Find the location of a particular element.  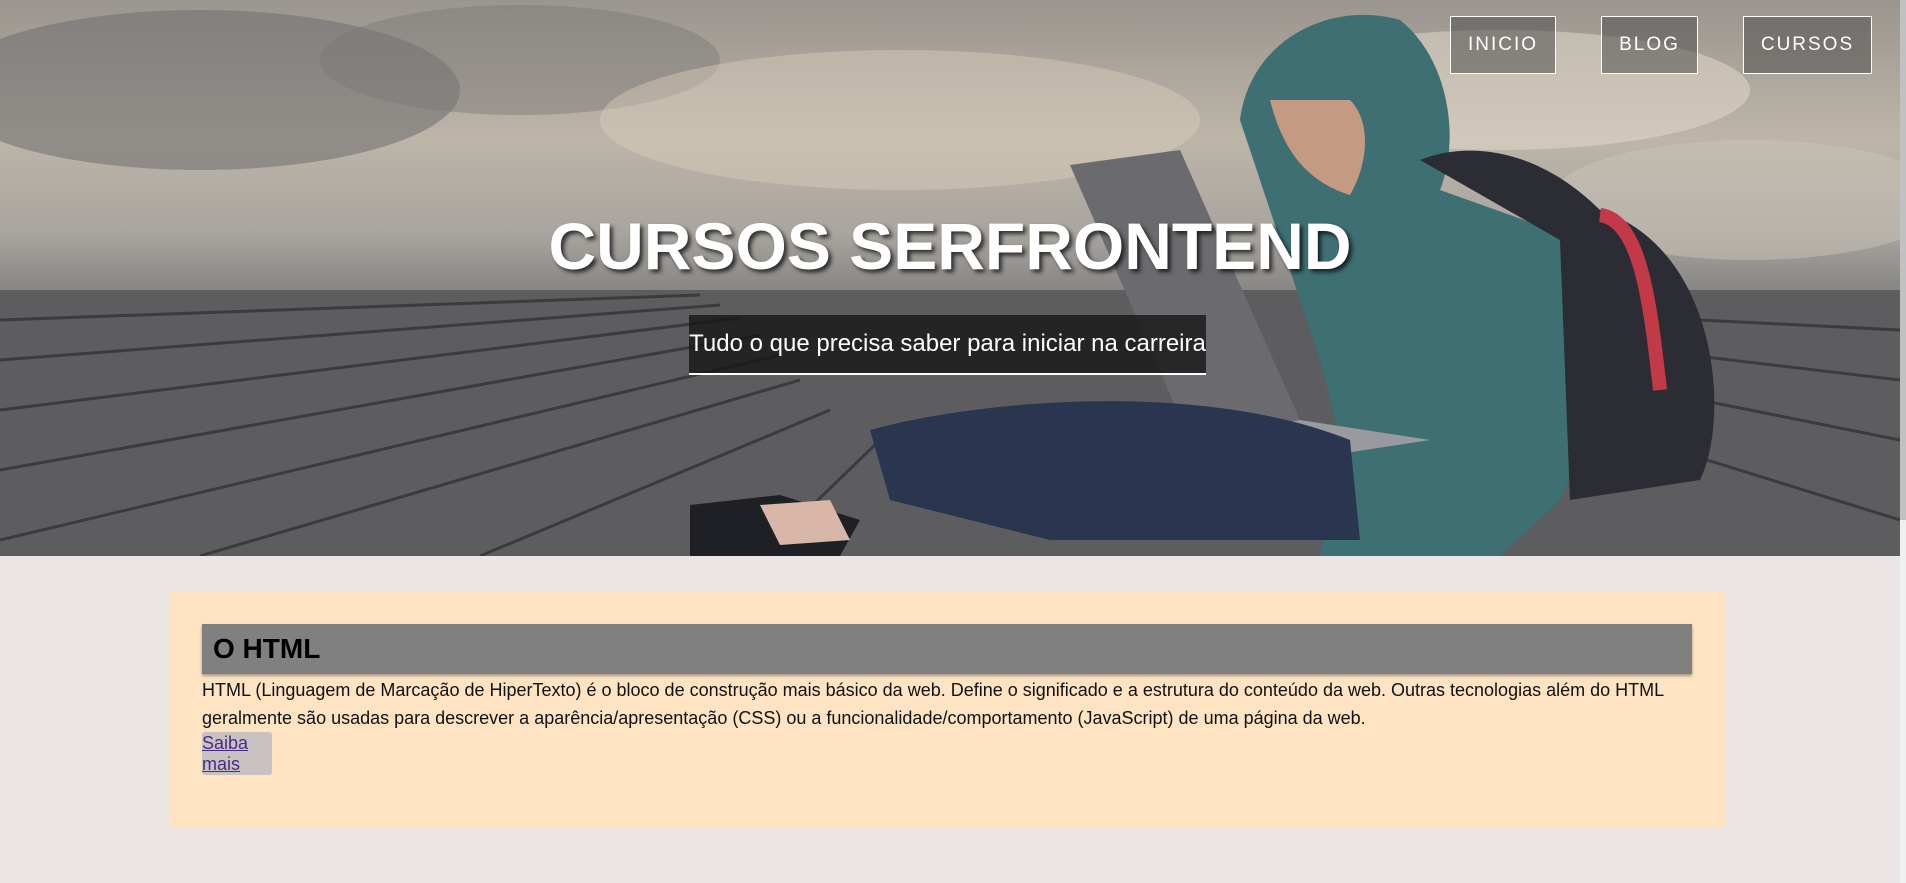

card-title: O HTML is located at coordinates (947, 649).